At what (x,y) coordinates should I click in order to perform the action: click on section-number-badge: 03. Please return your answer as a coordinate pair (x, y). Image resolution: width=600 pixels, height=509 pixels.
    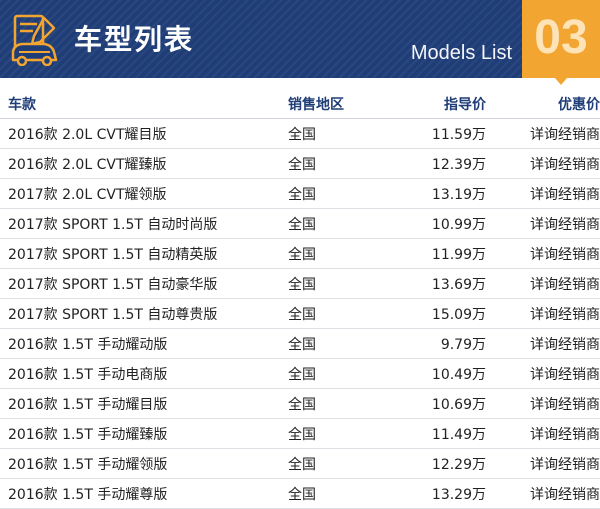
    Looking at the image, I should click on (561, 39).